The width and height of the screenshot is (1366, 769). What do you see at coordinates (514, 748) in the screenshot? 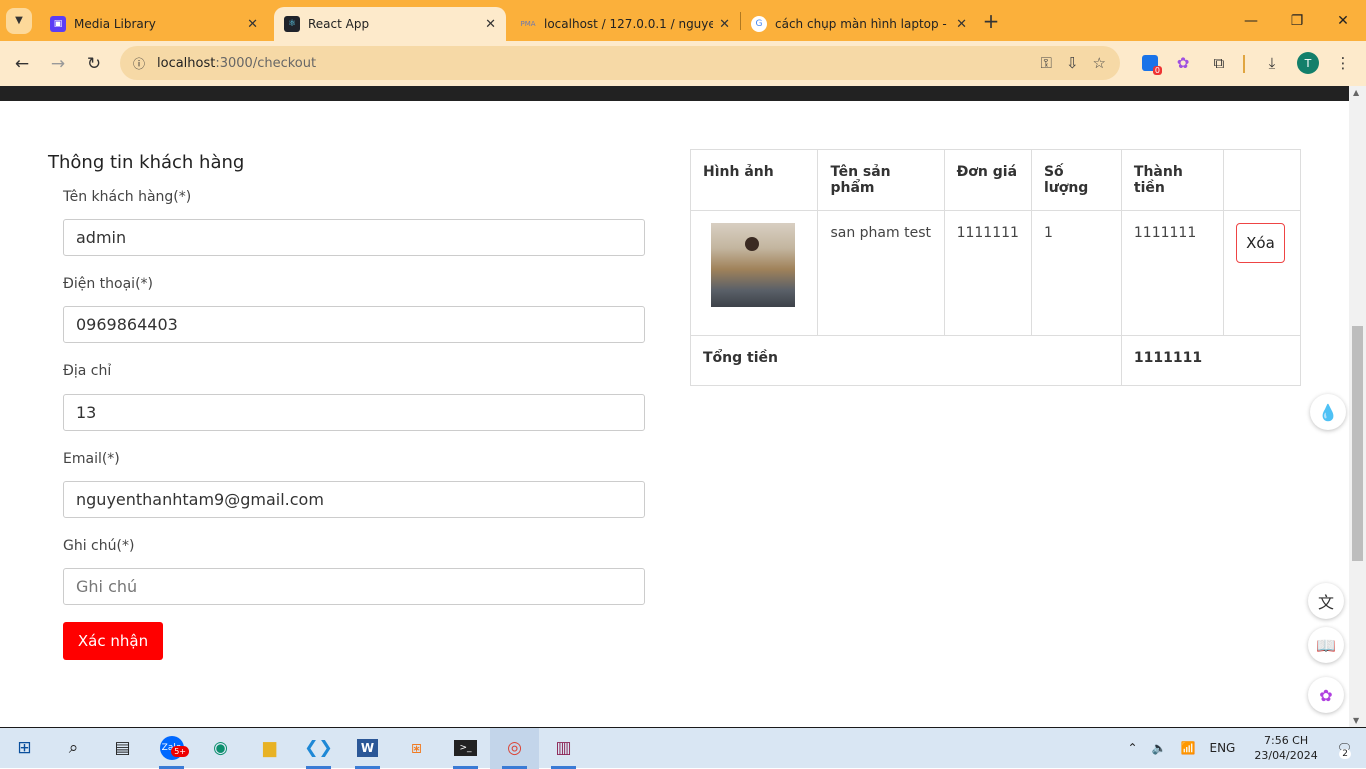
I see `chrome-icon: ◎` at bounding box center [514, 748].